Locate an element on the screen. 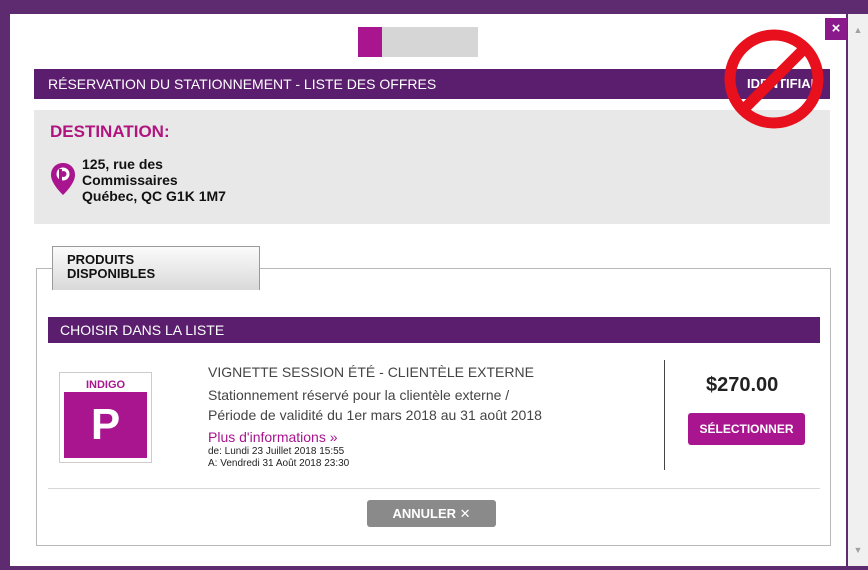 This screenshot has height=570, width=868. tab-available-products: PRODUITS DISPONIBLES is located at coordinates (156, 268).